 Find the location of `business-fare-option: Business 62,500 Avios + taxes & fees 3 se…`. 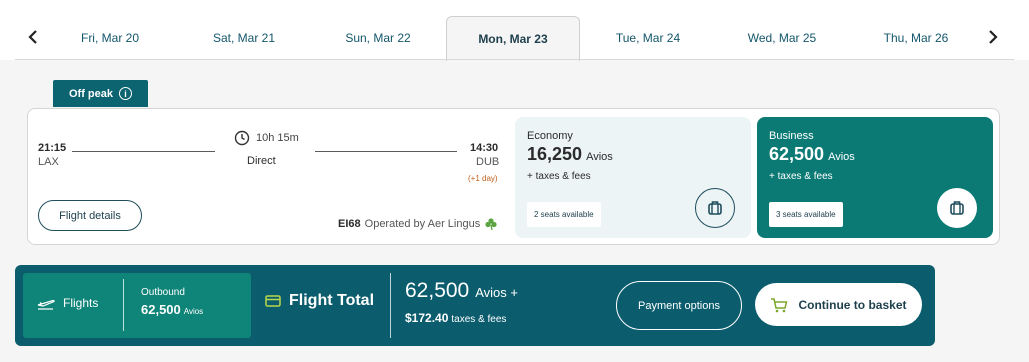

business-fare-option: Business 62,500 Avios + taxes & fees 3 se… is located at coordinates (875, 177).